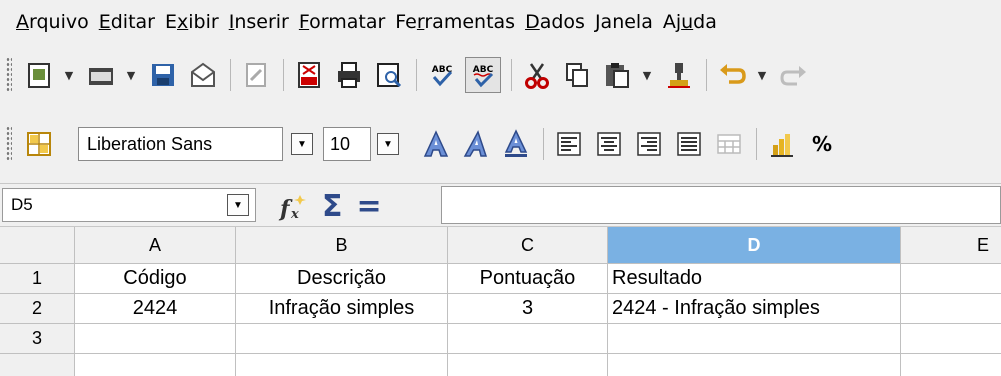  I want to click on cell-b2: Infração simples, so click(342, 309).